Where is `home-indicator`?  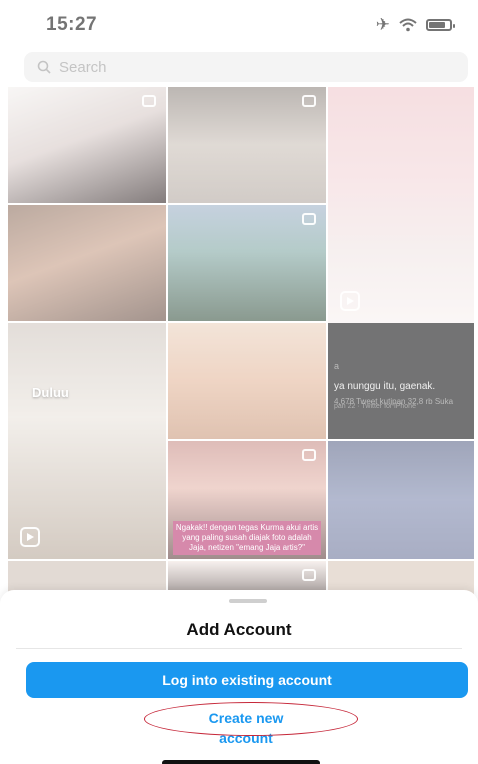
home-indicator is located at coordinates (241, 762).